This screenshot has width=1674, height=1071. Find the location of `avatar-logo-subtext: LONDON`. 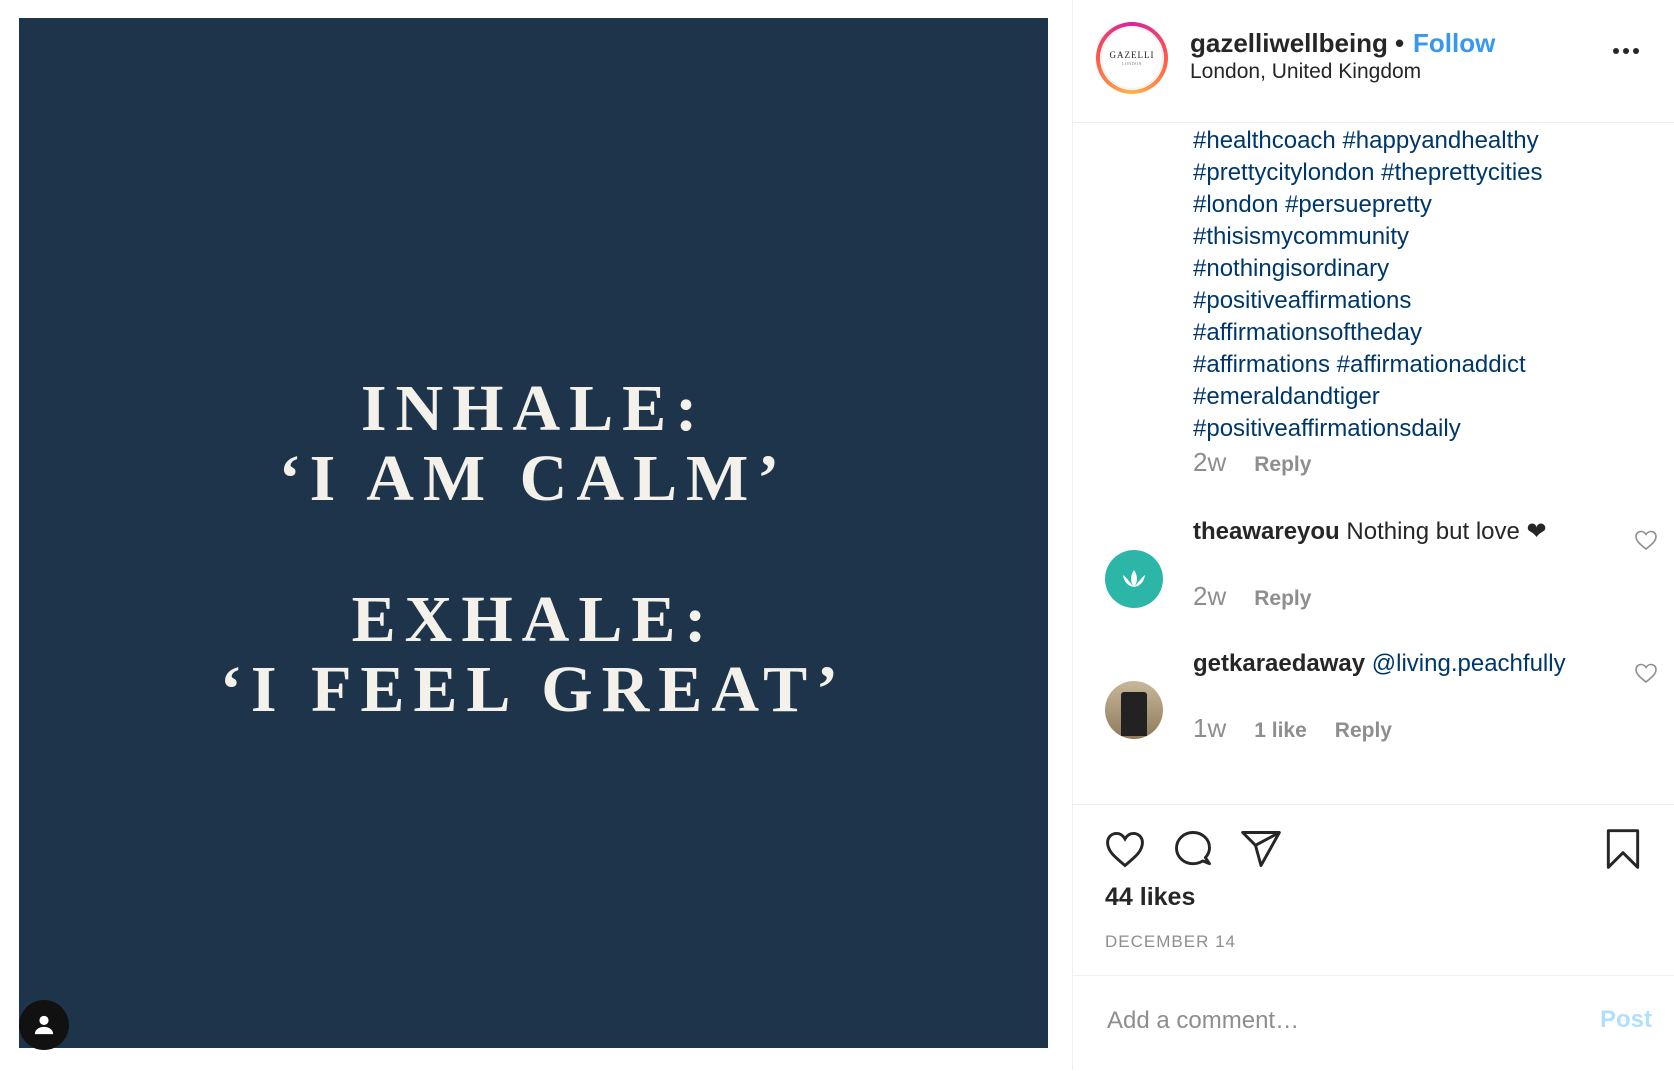

avatar-logo-subtext: LONDON is located at coordinates (1132, 63).